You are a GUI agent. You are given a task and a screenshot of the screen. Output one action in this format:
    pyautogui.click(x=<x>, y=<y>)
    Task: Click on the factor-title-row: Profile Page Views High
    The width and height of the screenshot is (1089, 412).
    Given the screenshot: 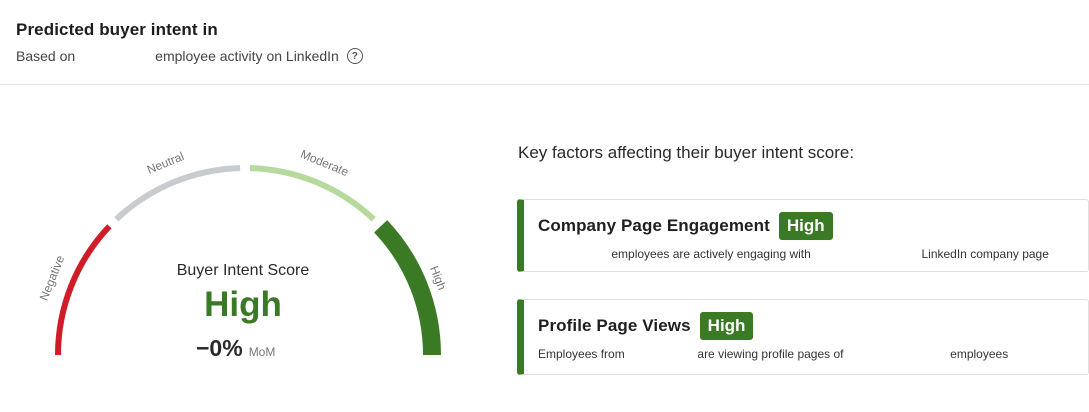 What is the action you would take?
    pyautogui.click(x=646, y=326)
    